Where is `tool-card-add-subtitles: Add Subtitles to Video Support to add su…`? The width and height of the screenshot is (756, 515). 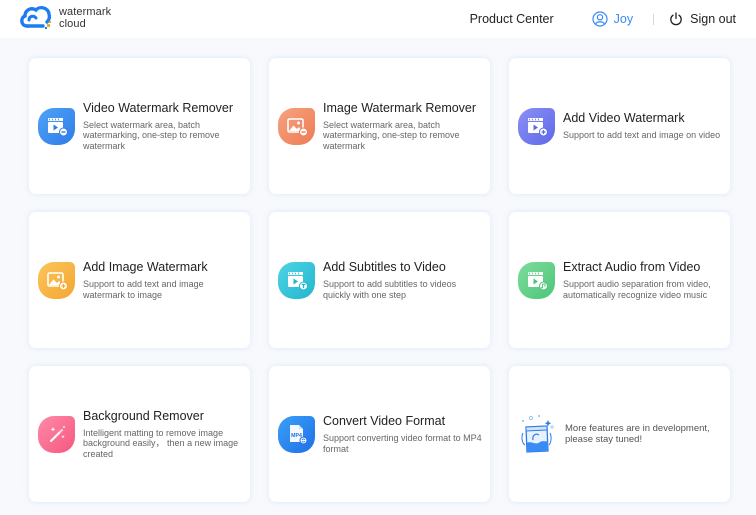 tool-card-add-subtitles: Add Subtitles to Video Support to add su… is located at coordinates (379, 280).